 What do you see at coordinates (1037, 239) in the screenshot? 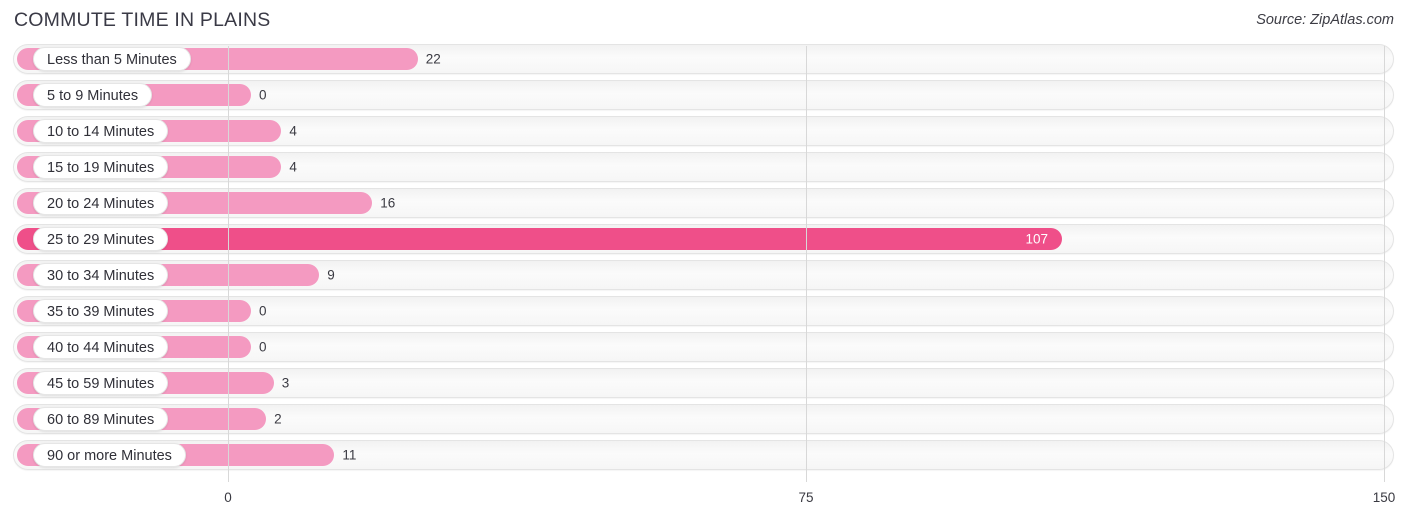
I see `bar-value-label: 107` at bounding box center [1037, 239].